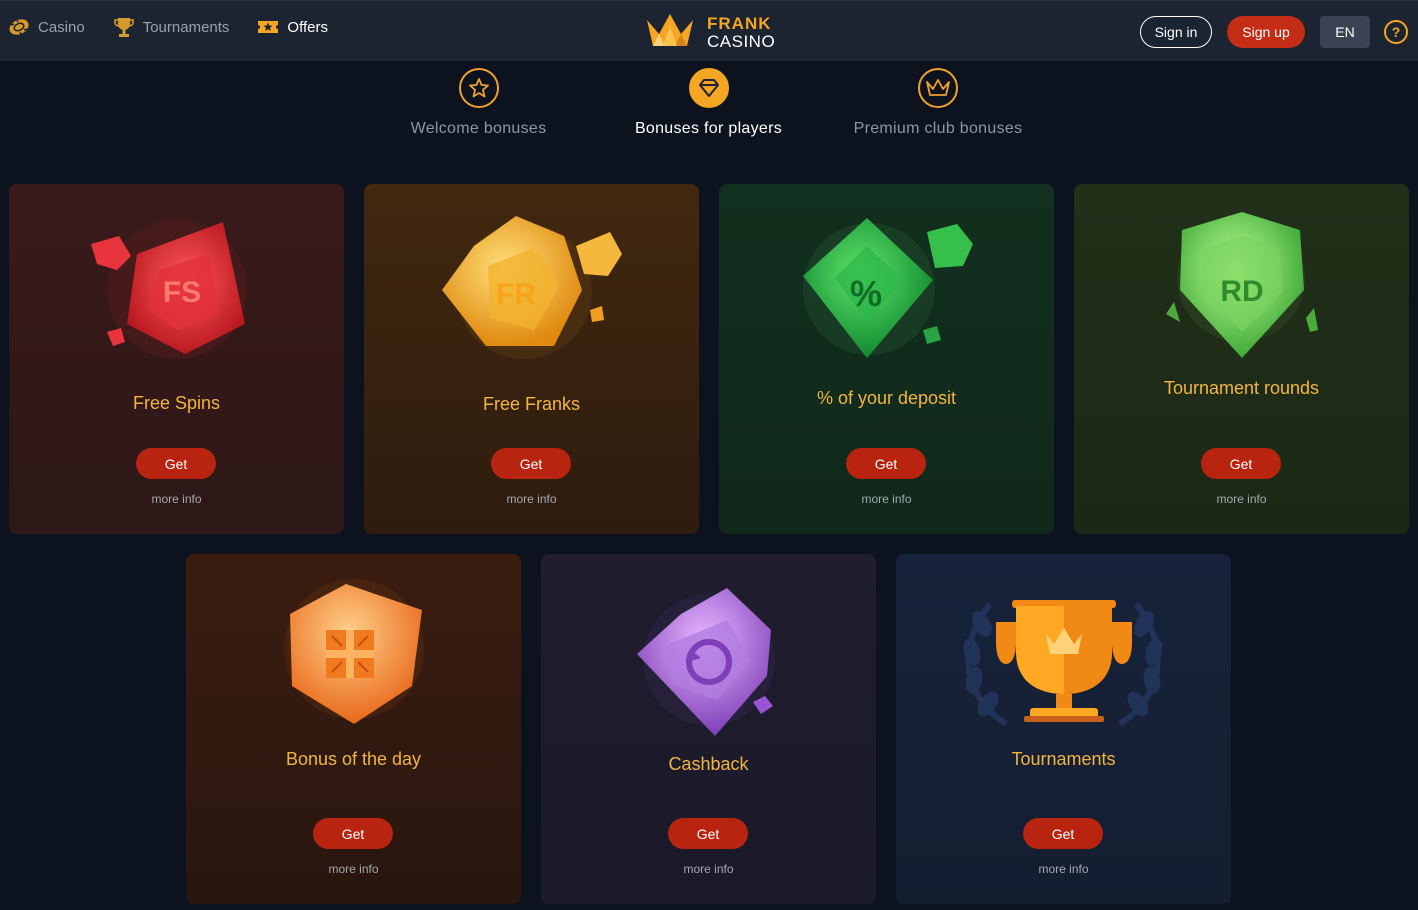 This screenshot has height=910, width=1418. I want to click on logo-line-frank: FRANK, so click(739, 23).